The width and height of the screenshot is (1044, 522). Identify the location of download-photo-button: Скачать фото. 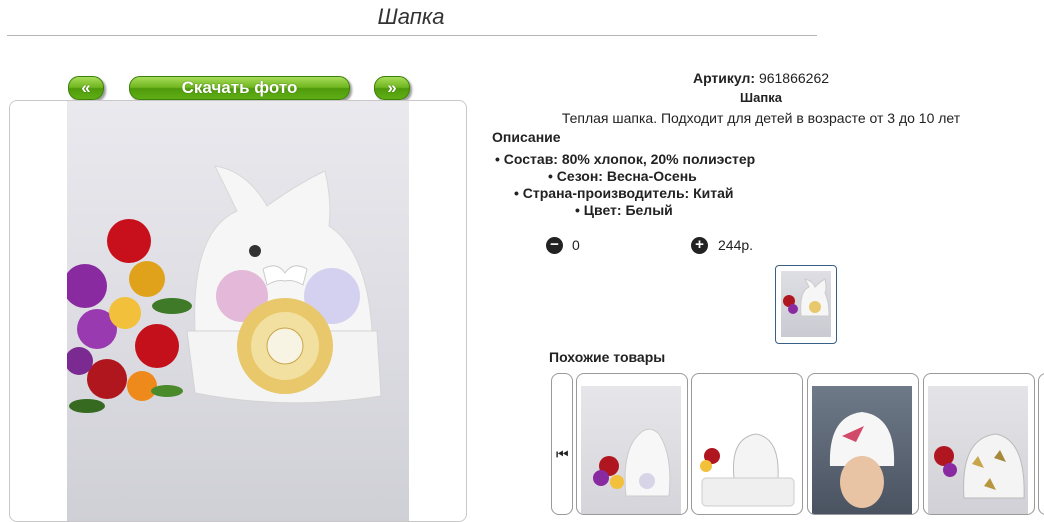
(239, 88).